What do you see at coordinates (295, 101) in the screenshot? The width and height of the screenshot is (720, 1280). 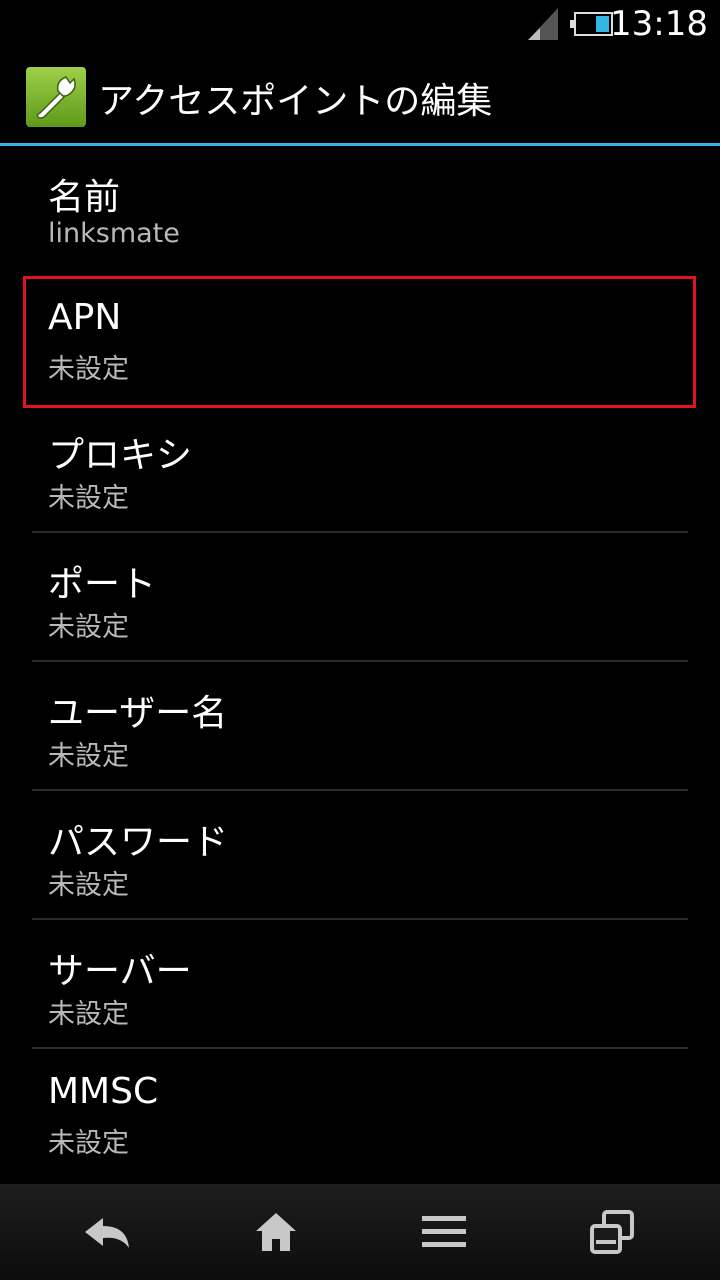 I see `page-title: アクセスポイントの編集` at bounding box center [295, 101].